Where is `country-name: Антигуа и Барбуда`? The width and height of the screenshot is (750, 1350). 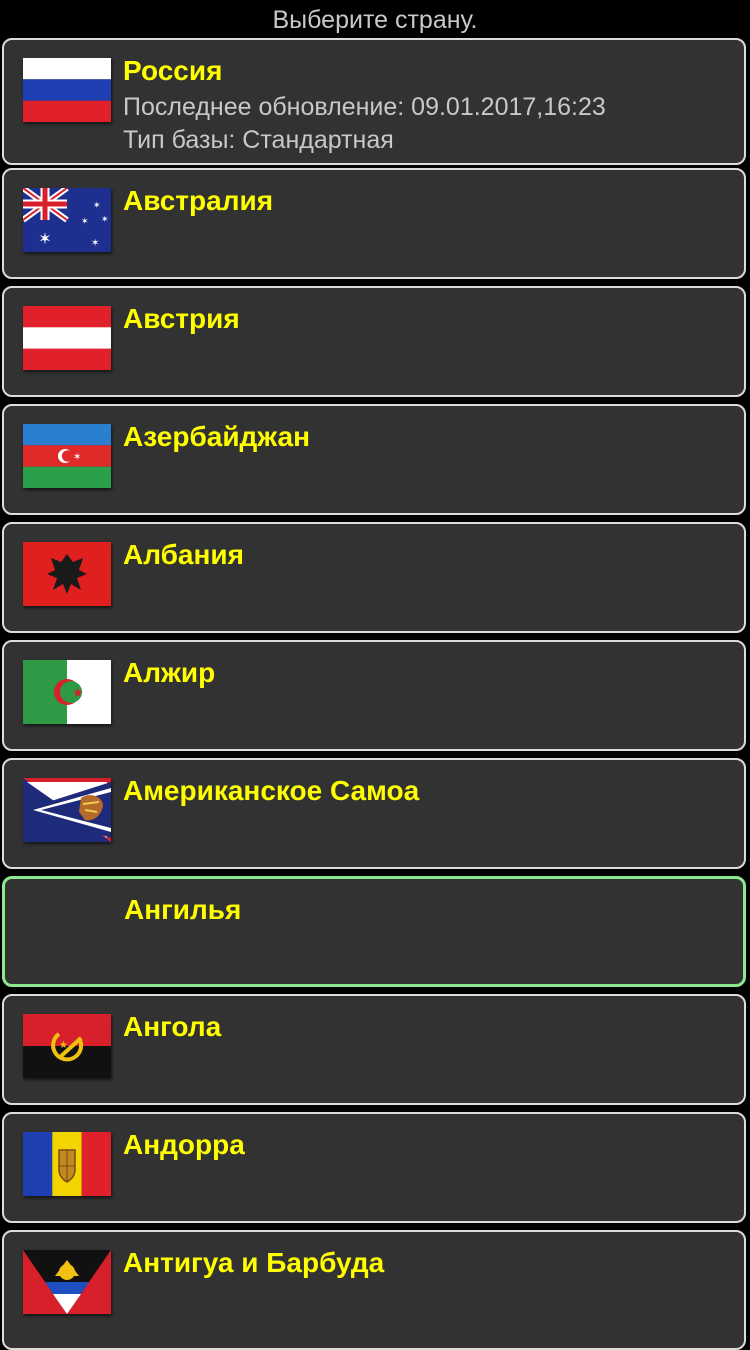 country-name: Антигуа и Барбуда is located at coordinates (254, 1262).